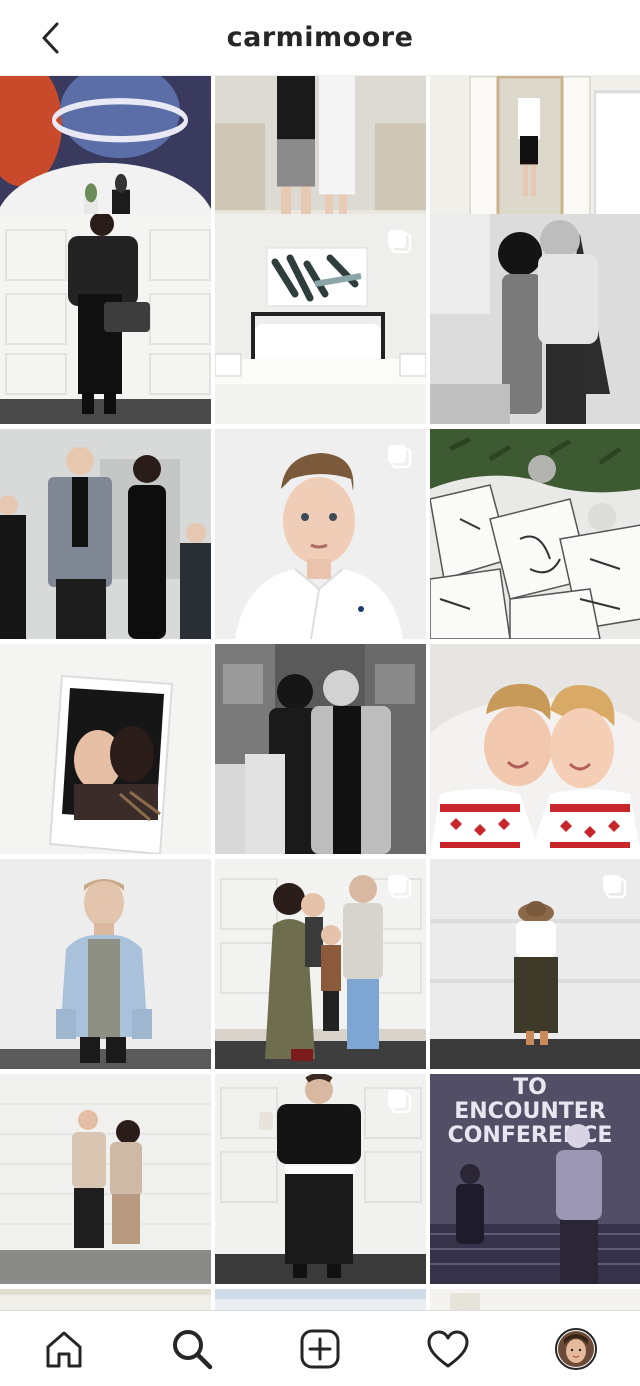  I want to click on search-icon, so click(193, 1349).